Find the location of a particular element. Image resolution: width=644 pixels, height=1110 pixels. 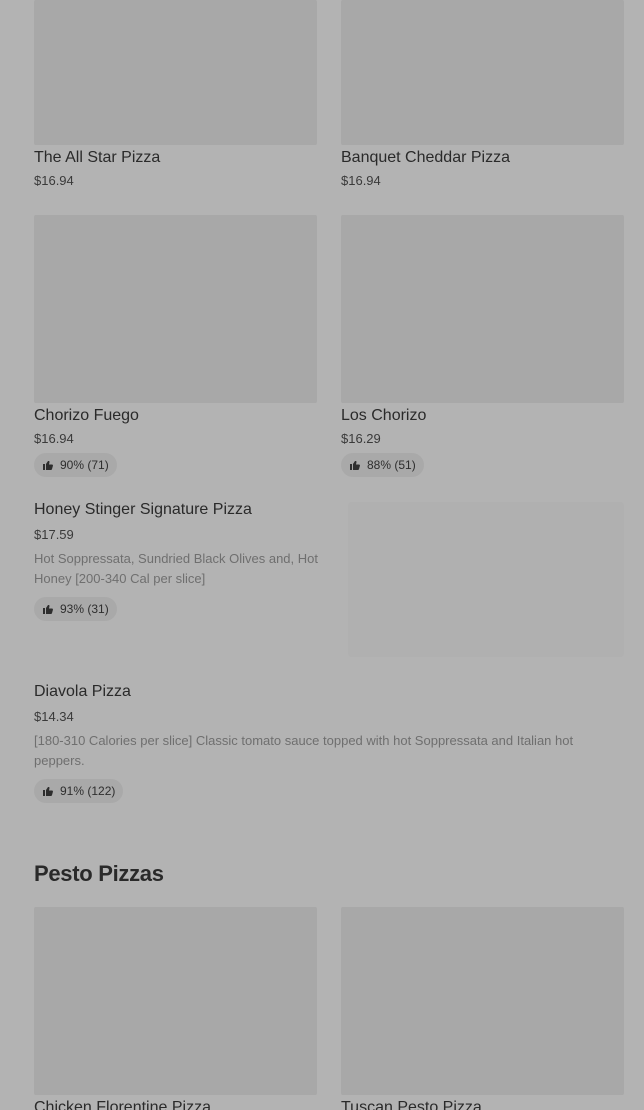

menu-item-card: Tuscan Pesto Pizza is located at coordinates (482, 1008).